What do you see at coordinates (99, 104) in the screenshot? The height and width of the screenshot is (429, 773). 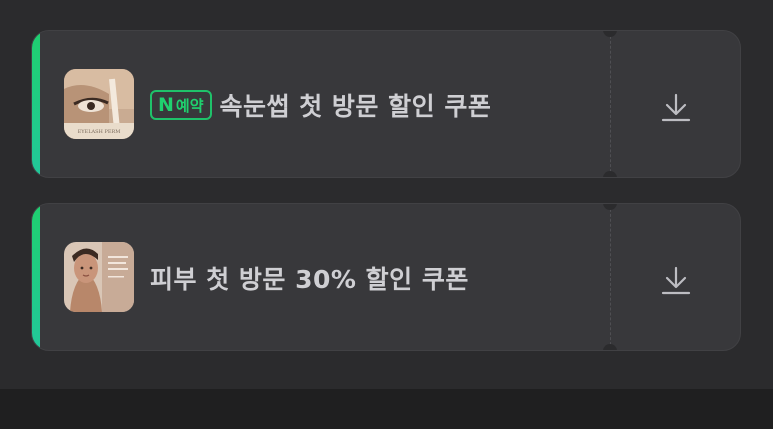 I see `coupon-thumbnail-eyelash: EYELASH PERM` at bounding box center [99, 104].